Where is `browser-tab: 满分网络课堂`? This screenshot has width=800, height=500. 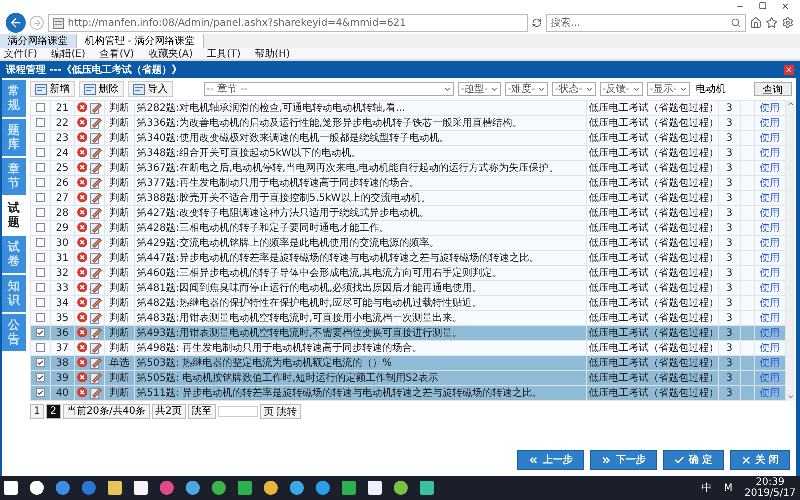 browser-tab: 满分网络课堂 is located at coordinates (38, 41).